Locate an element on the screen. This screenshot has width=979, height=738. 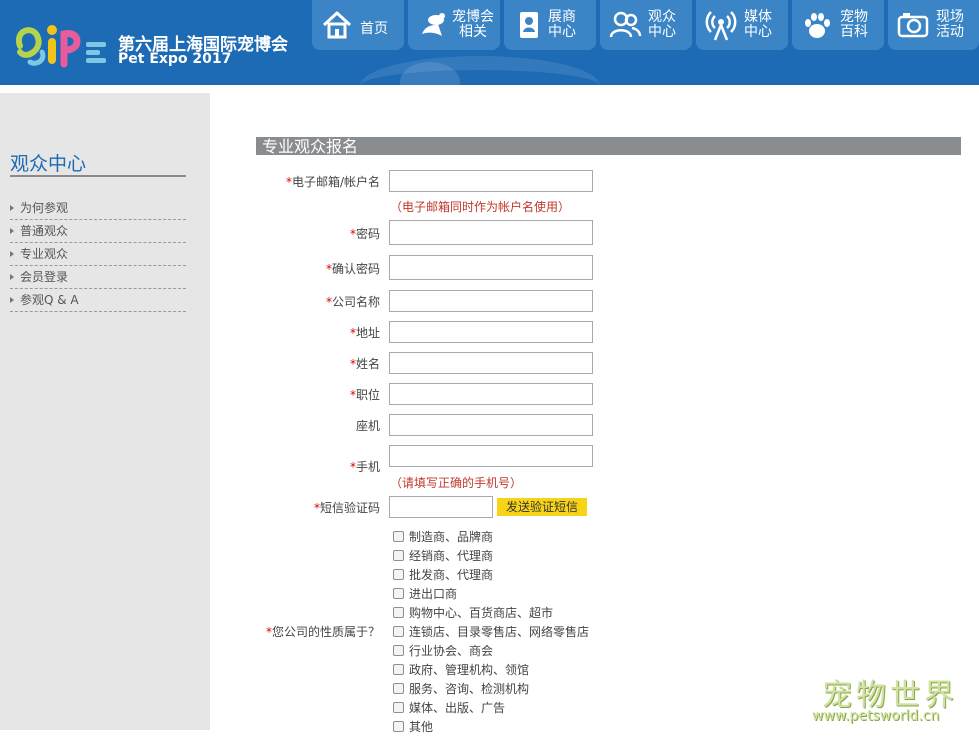
sidebar-item-qa: 参观Q & A is located at coordinates (98, 300).